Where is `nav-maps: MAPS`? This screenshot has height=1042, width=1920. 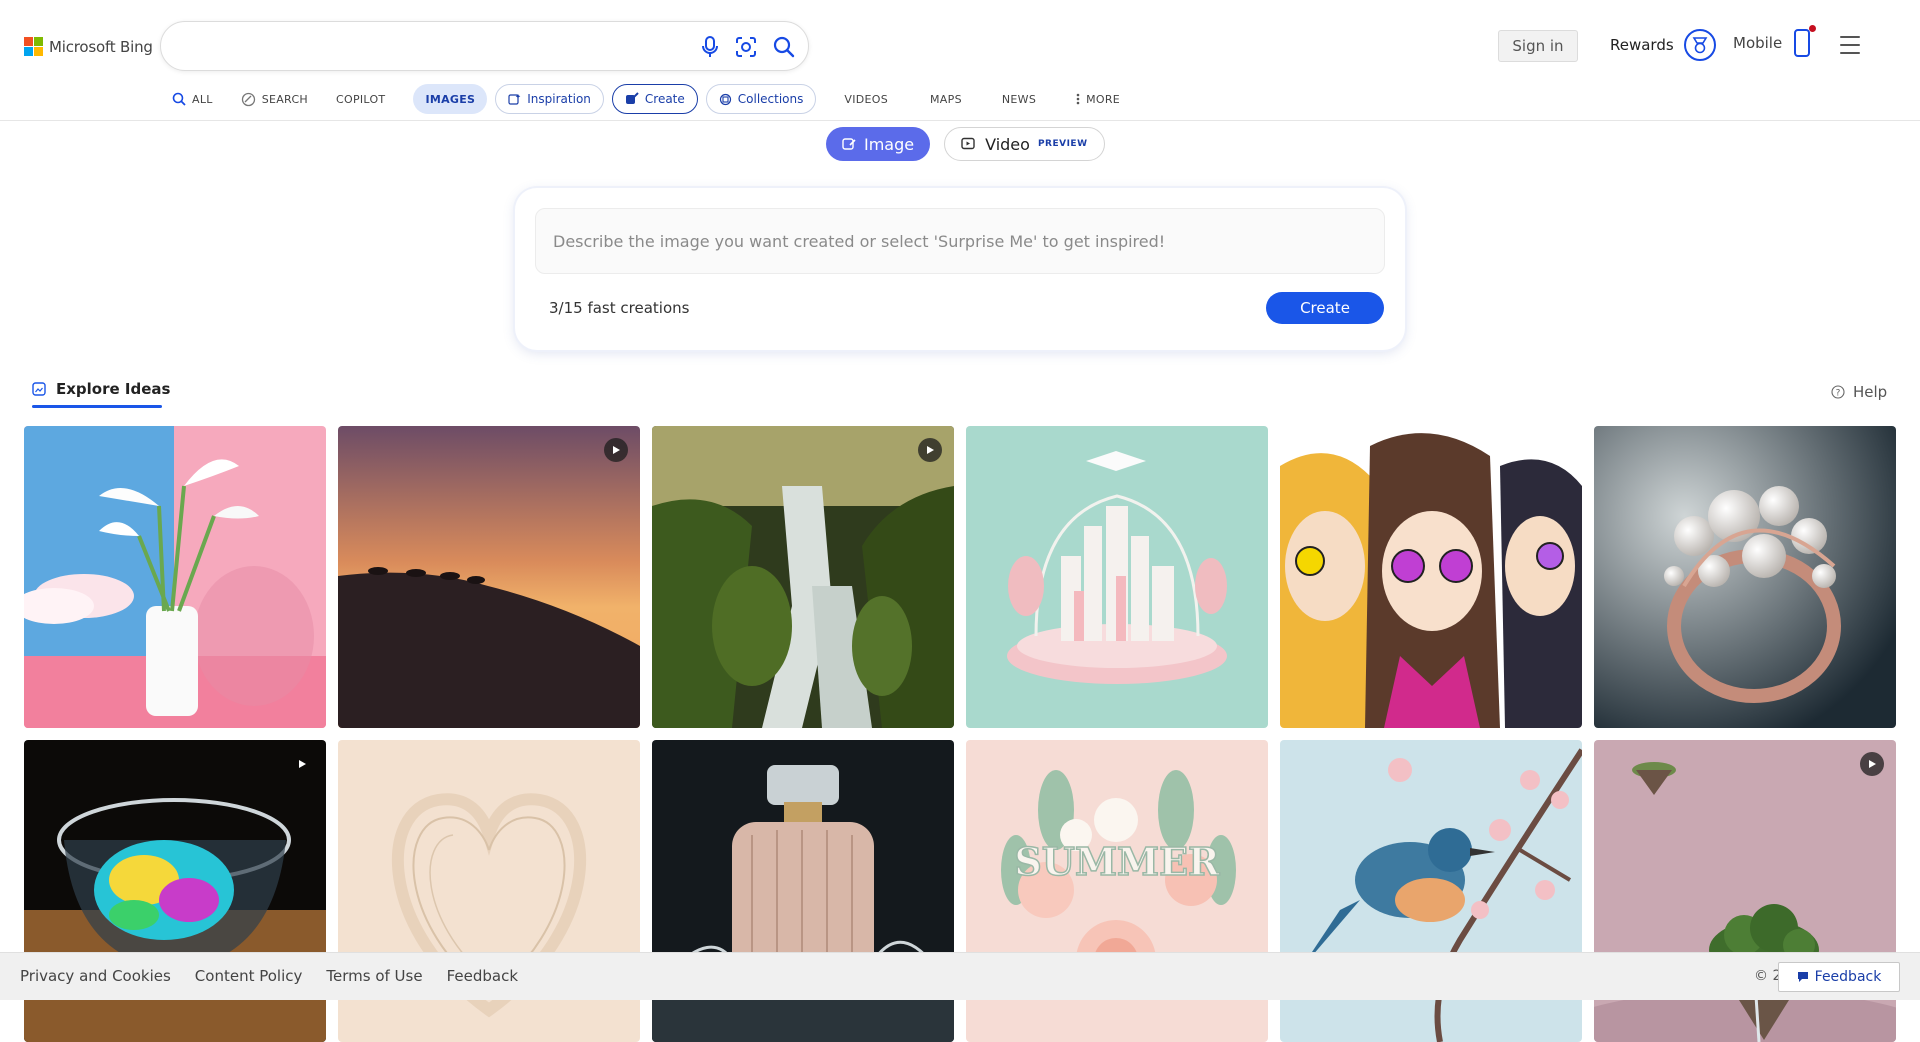
nav-maps: MAPS is located at coordinates (946, 99).